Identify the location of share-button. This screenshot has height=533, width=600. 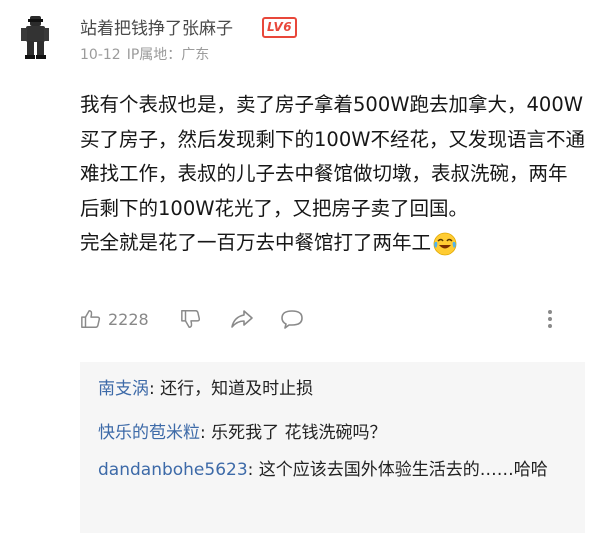
(242, 319).